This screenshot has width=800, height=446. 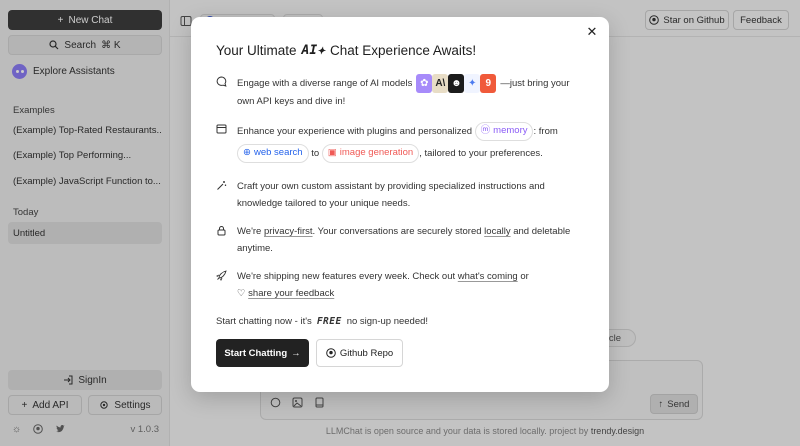 I want to click on start-a: Start chatting now - it's, so click(x=264, y=321).